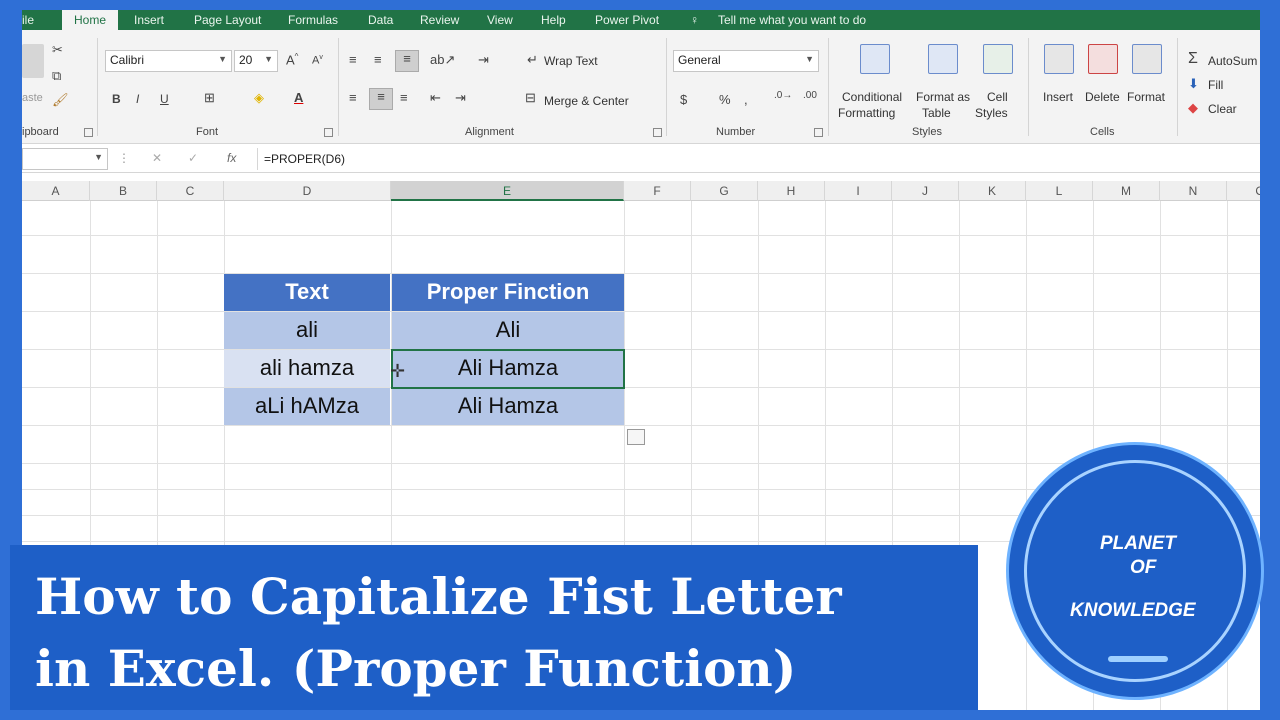  What do you see at coordinates (1058, 97) in the screenshot?
I see `insert-cells-button: Insert` at bounding box center [1058, 97].